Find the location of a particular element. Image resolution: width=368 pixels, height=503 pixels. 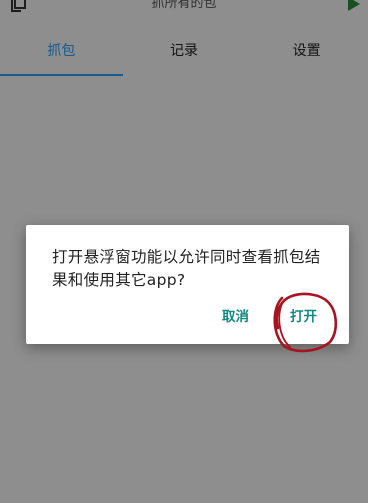

cancel-button: 取消 is located at coordinates (235, 317).